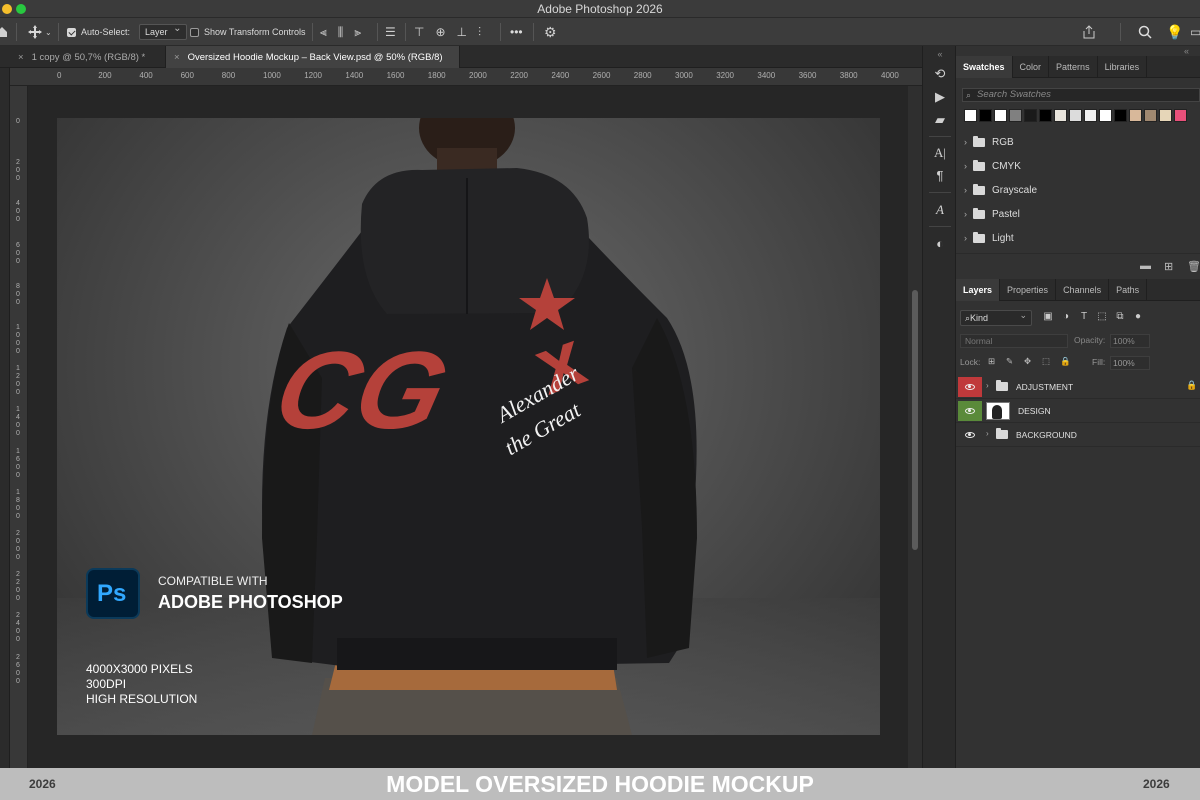 This screenshot has width=1200, height=800. What do you see at coordinates (1120, 317) in the screenshot?
I see `filter-smart-object-icon: ⧉` at bounding box center [1120, 317].